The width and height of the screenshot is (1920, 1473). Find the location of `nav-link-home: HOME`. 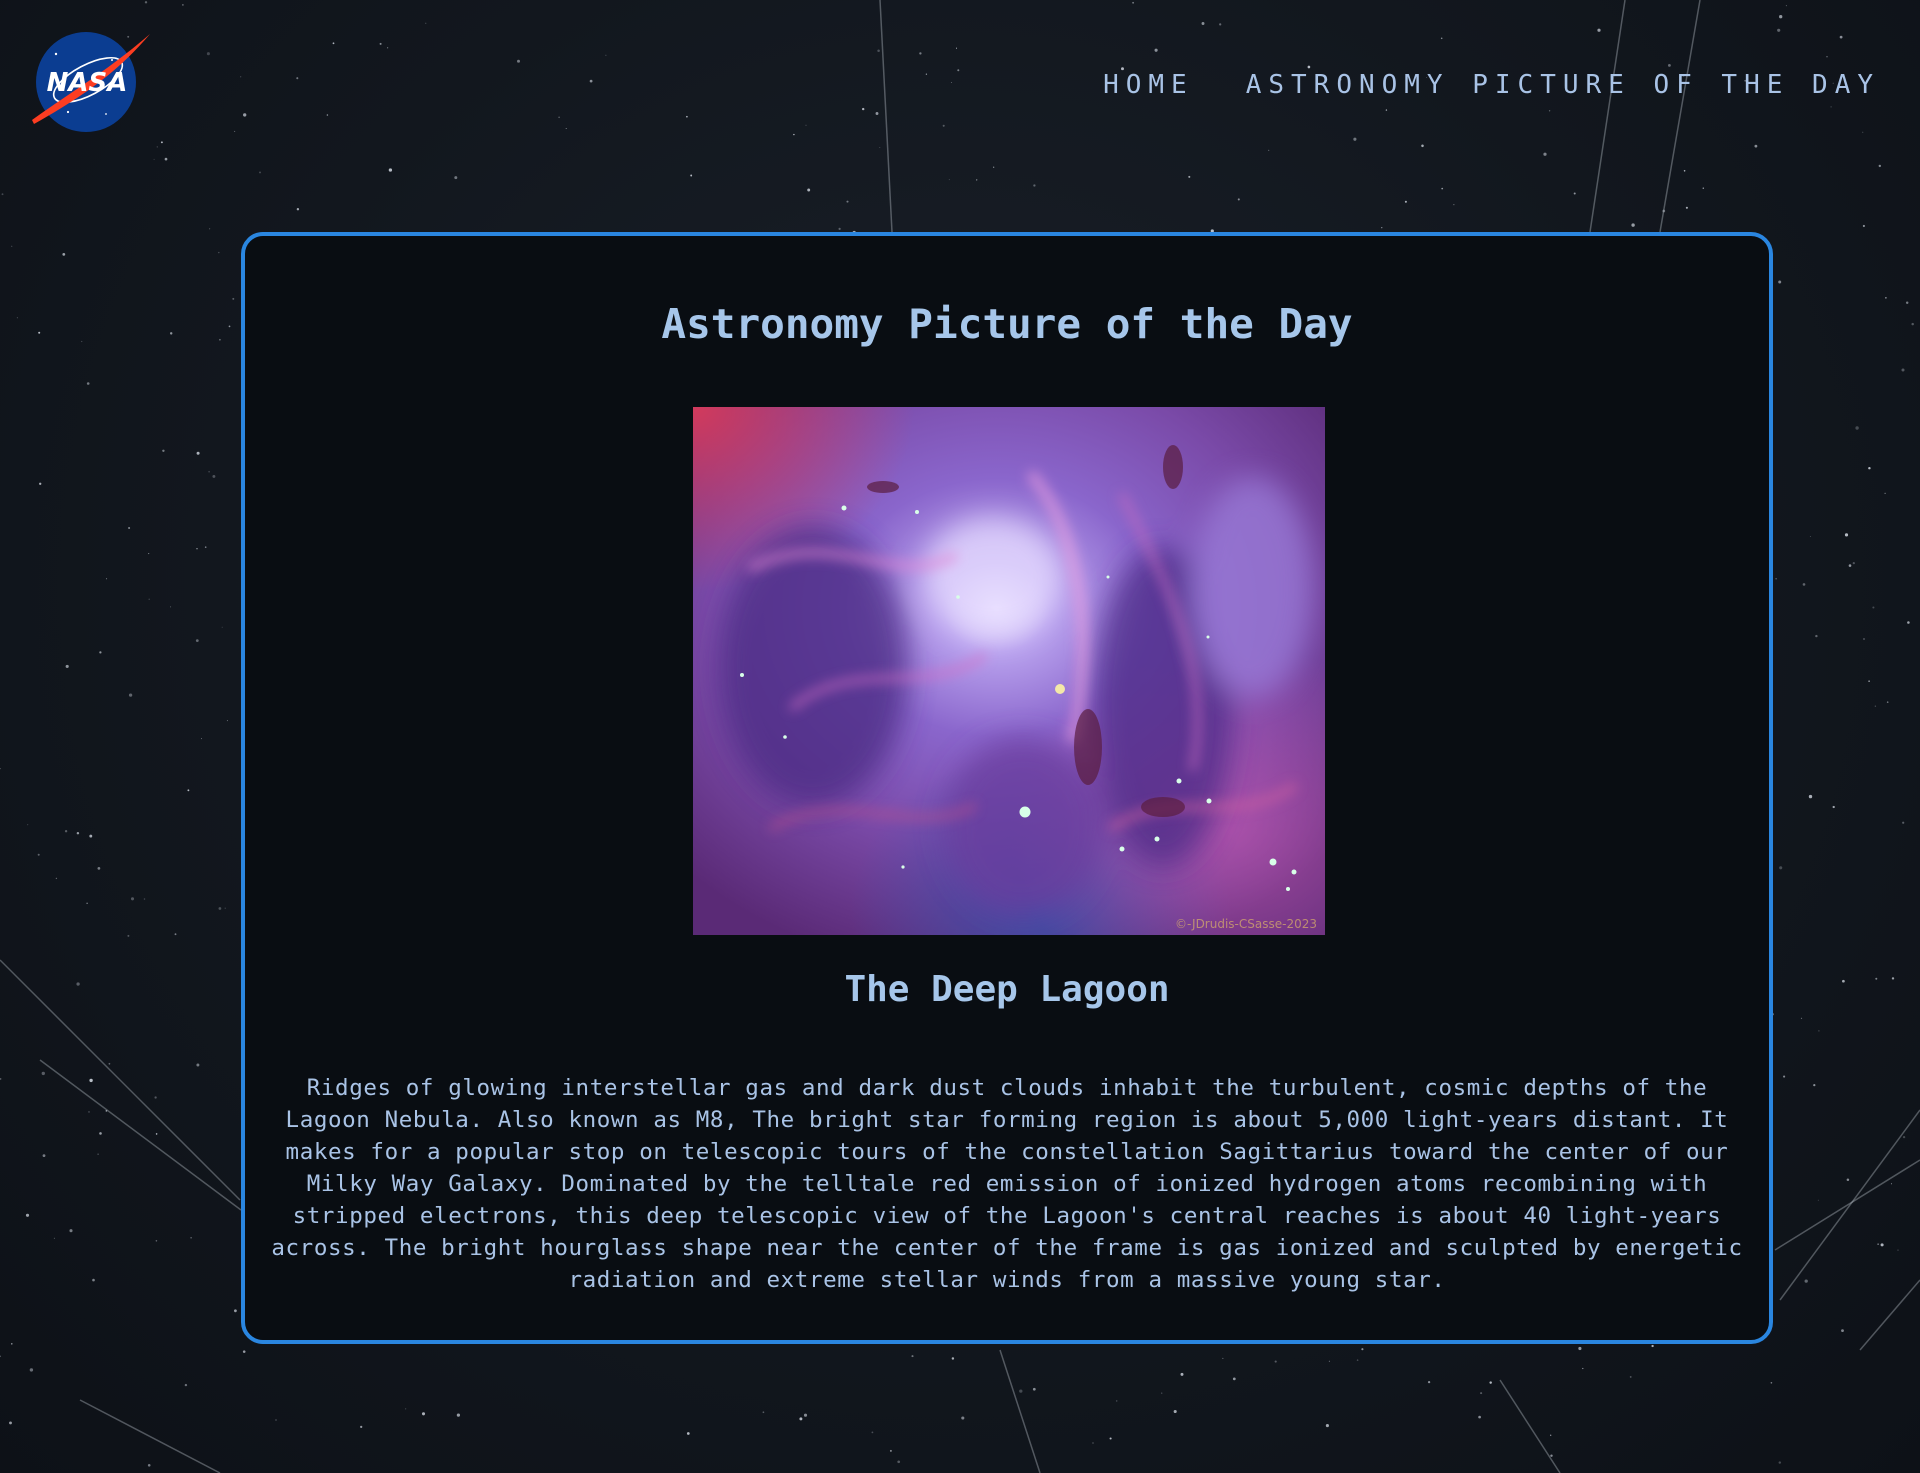

nav-link-home: HOME is located at coordinates (1148, 85).